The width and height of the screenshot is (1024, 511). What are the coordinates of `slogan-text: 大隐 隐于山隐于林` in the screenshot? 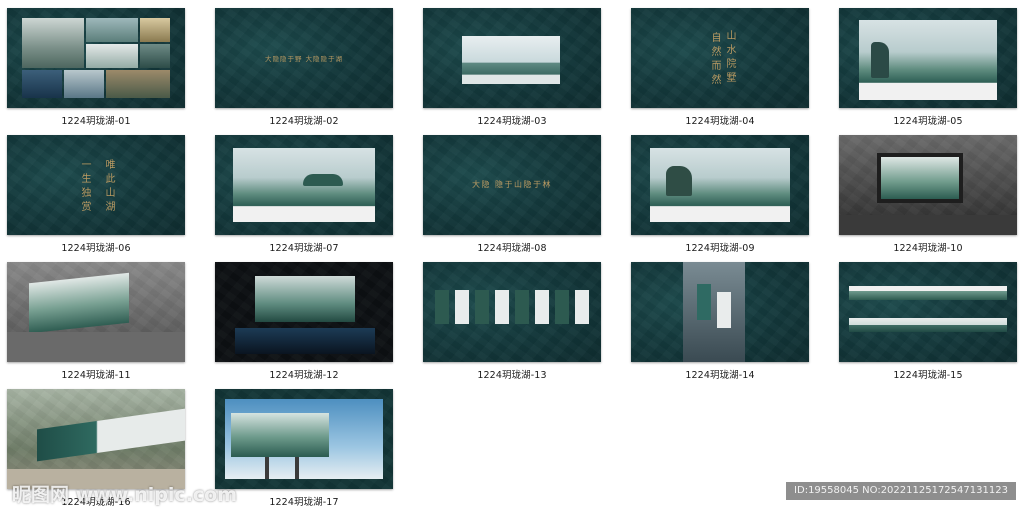 It's located at (512, 184).